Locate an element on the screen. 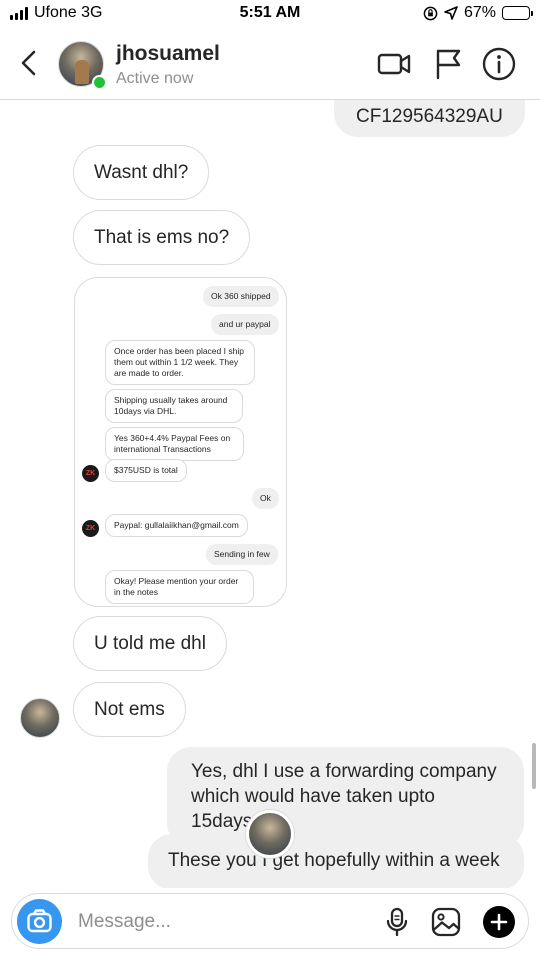  camera-button is located at coordinates (39, 921).